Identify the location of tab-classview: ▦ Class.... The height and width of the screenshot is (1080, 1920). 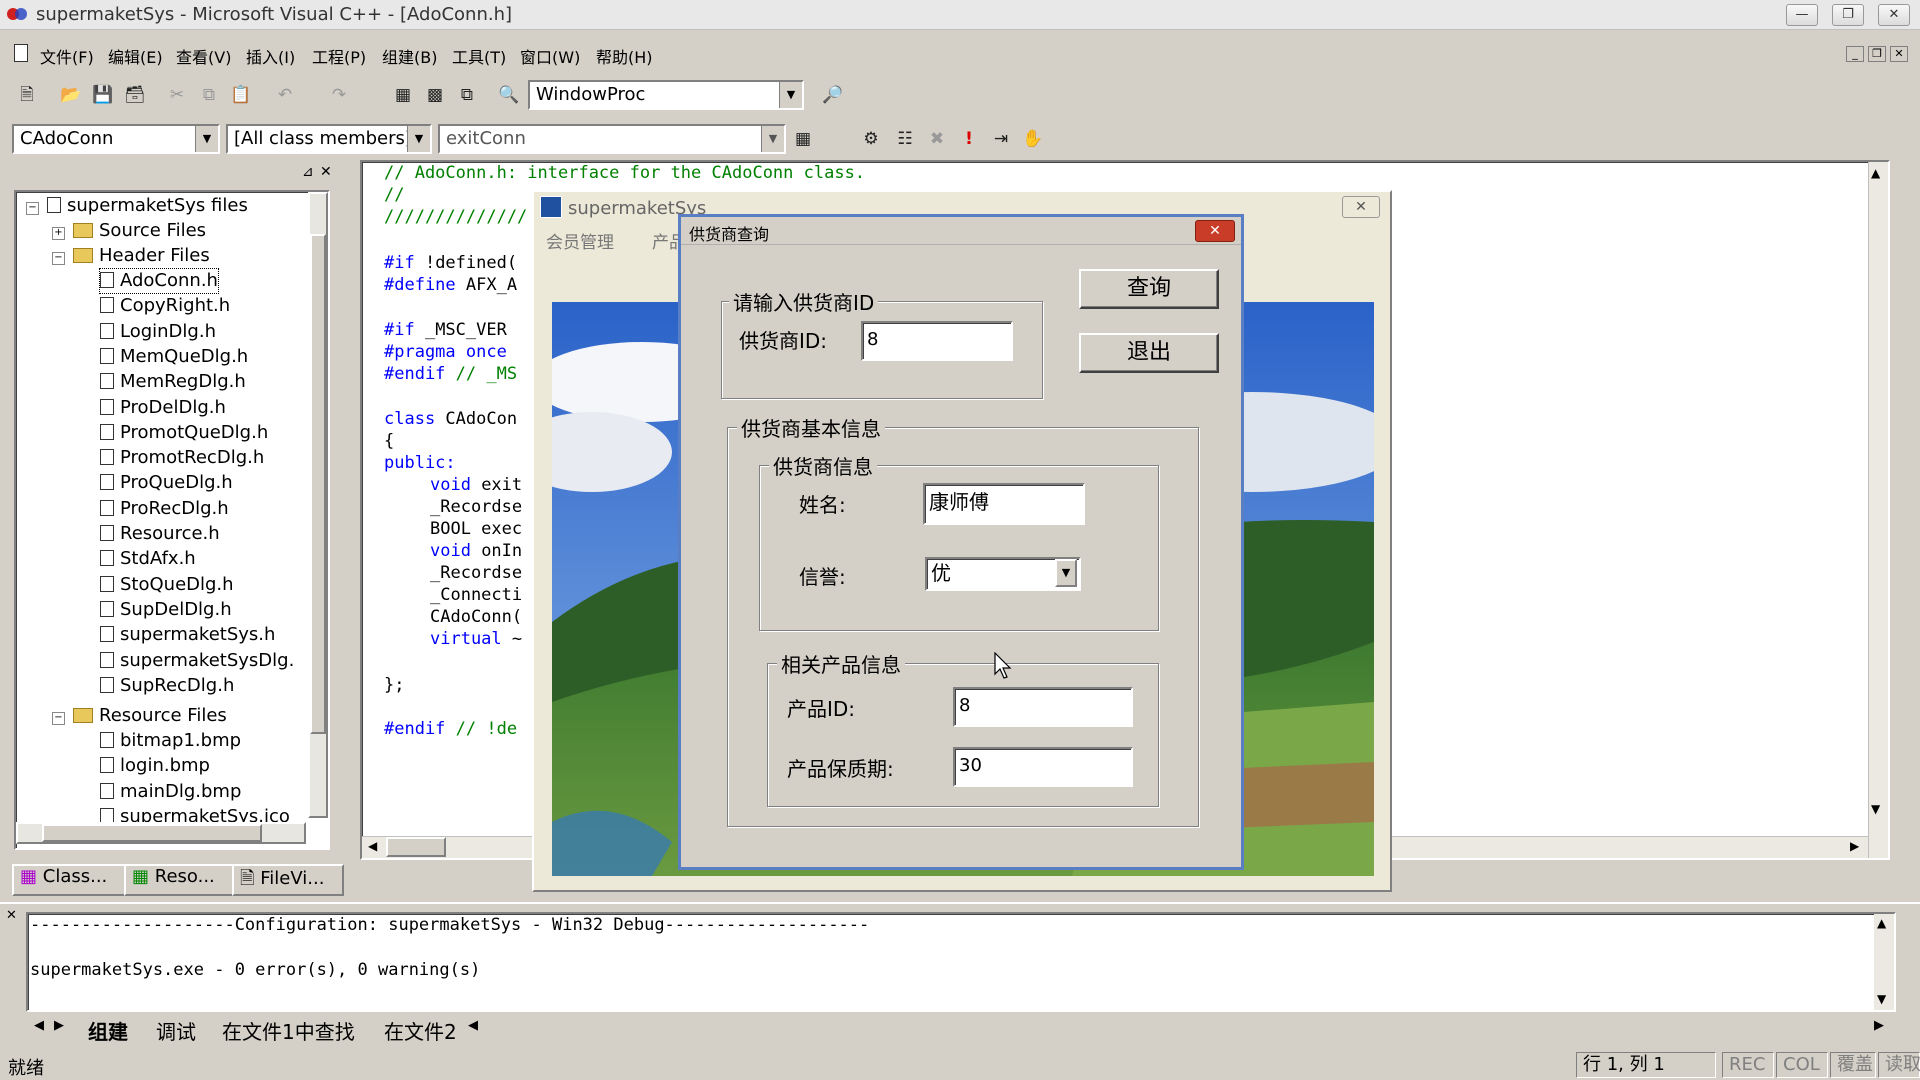
(73, 880).